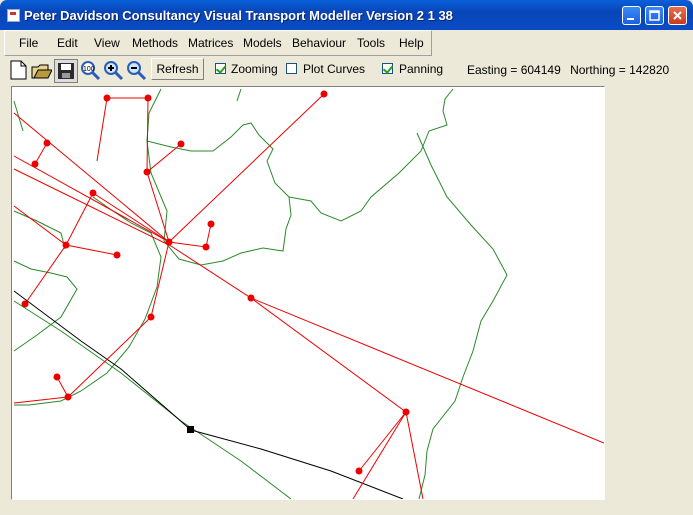 The image size is (693, 515). I want to click on menu-behaviour: Behaviour, so click(319, 43).